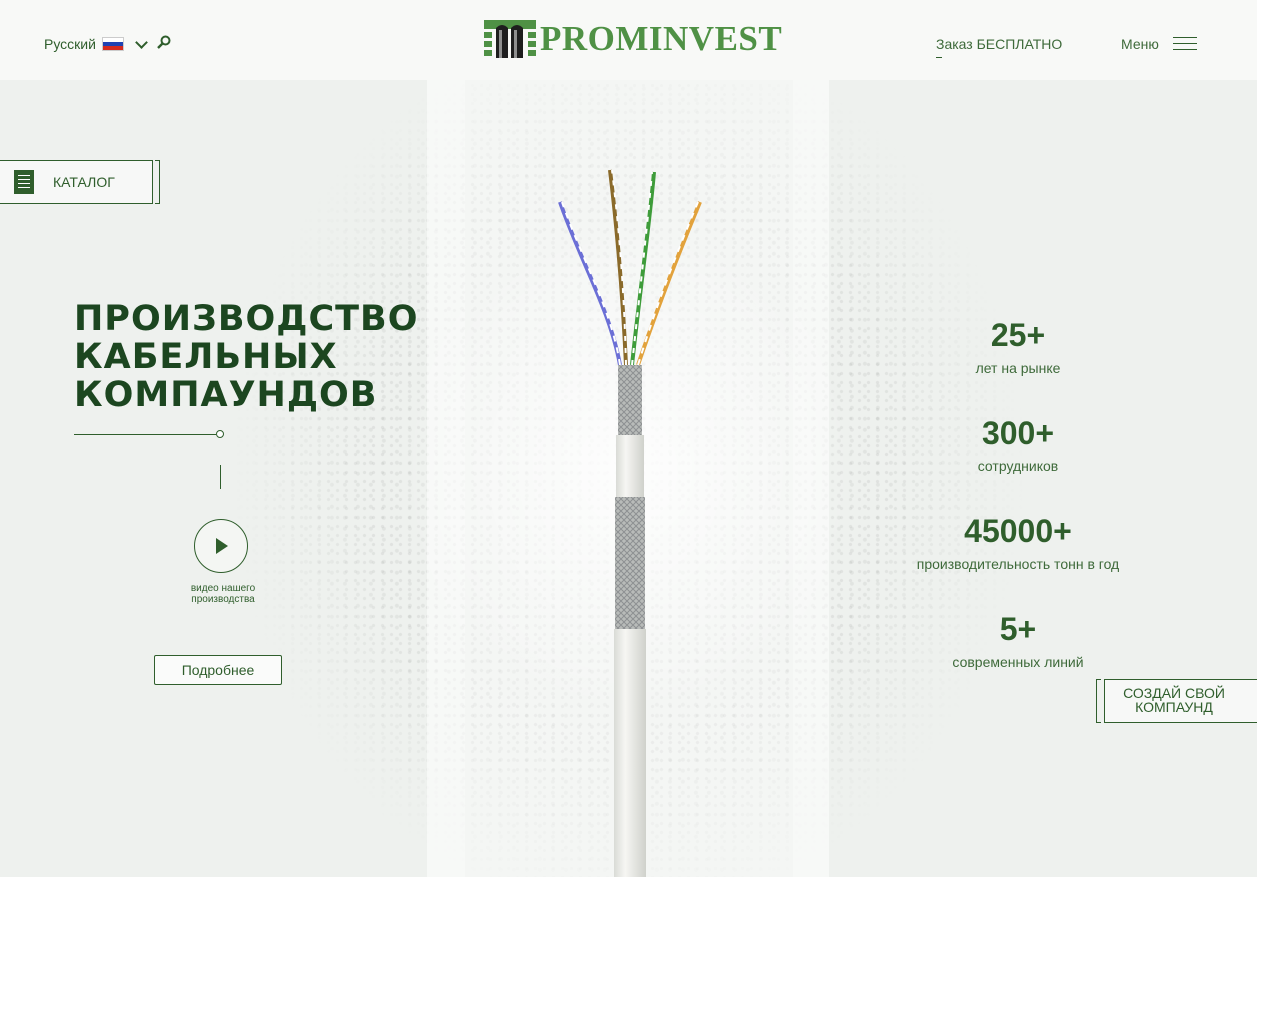  What do you see at coordinates (630, 523) in the screenshot?
I see `cable-illustration` at bounding box center [630, 523].